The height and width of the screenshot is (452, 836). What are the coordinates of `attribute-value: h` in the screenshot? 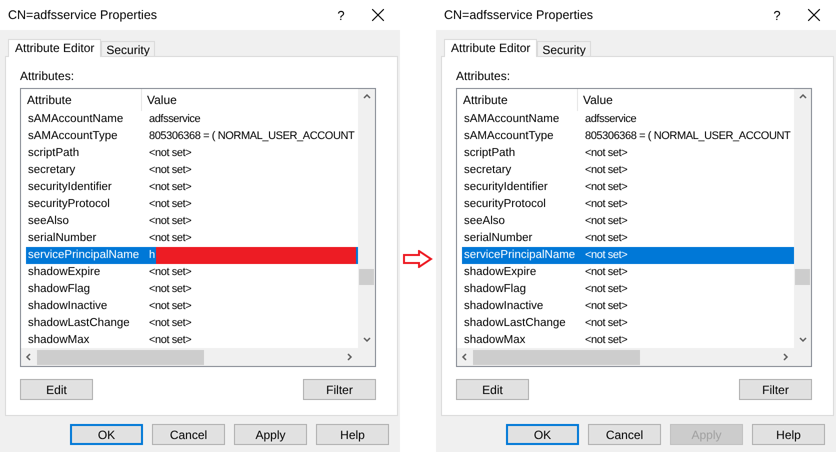 It's located at (152, 255).